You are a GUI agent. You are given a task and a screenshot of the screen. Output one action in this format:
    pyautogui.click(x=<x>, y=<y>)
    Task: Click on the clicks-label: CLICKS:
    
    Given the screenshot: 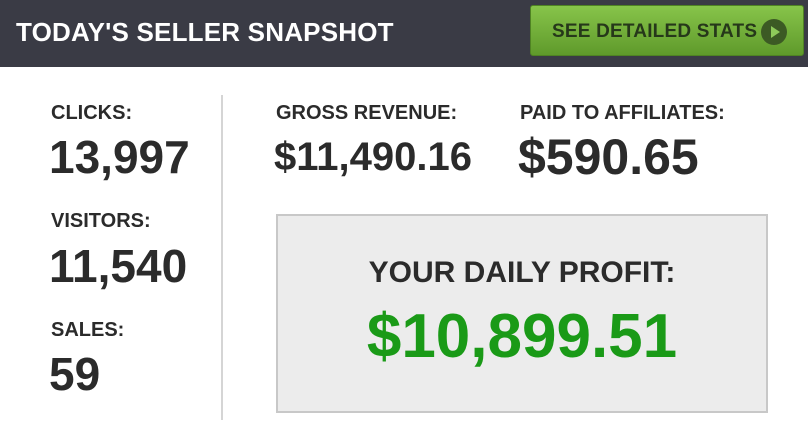 What is the action you would take?
    pyautogui.click(x=92, y=113)
    